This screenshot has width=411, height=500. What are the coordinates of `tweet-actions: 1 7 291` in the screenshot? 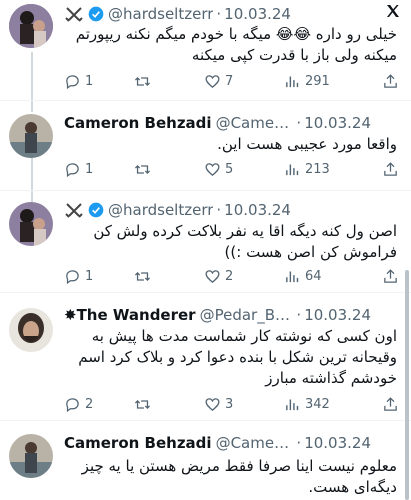 It's located at (231, 81).